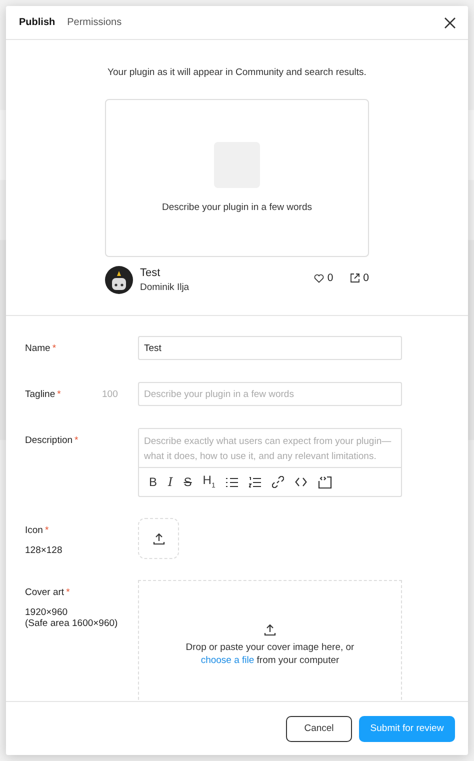  What do you see at coordinates (94, 22) in the screenshot?
I see `tab: Permissions` at bounding box center [94, 22].